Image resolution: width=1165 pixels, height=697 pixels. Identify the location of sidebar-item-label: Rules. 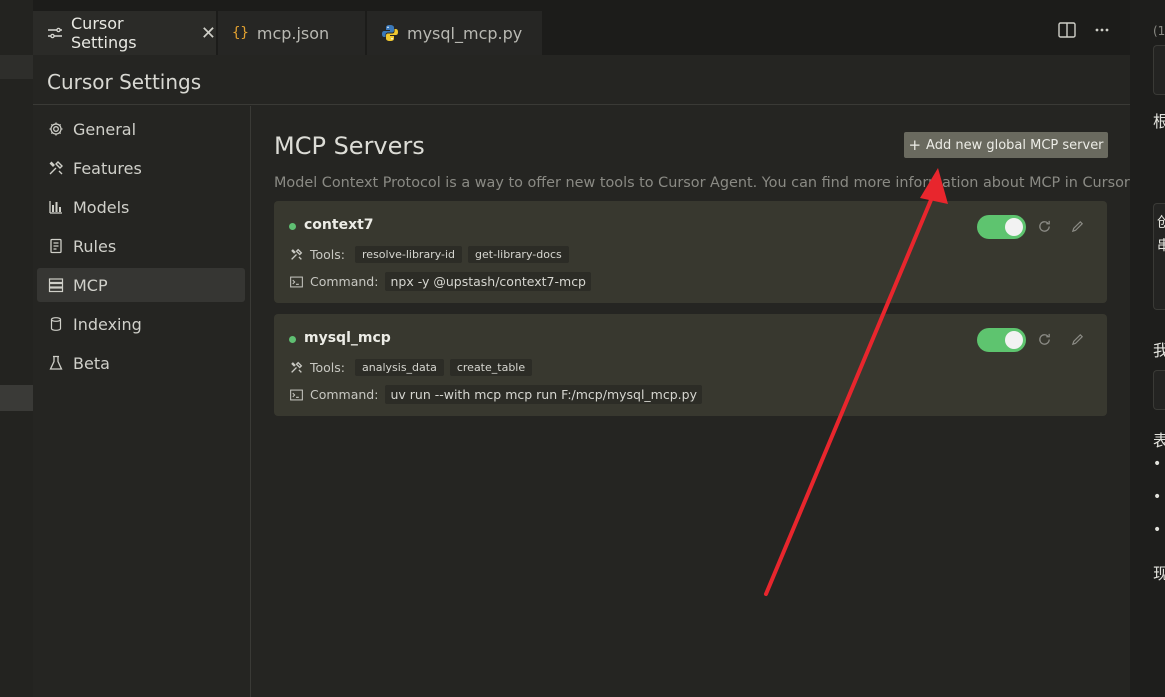
(95, 246).